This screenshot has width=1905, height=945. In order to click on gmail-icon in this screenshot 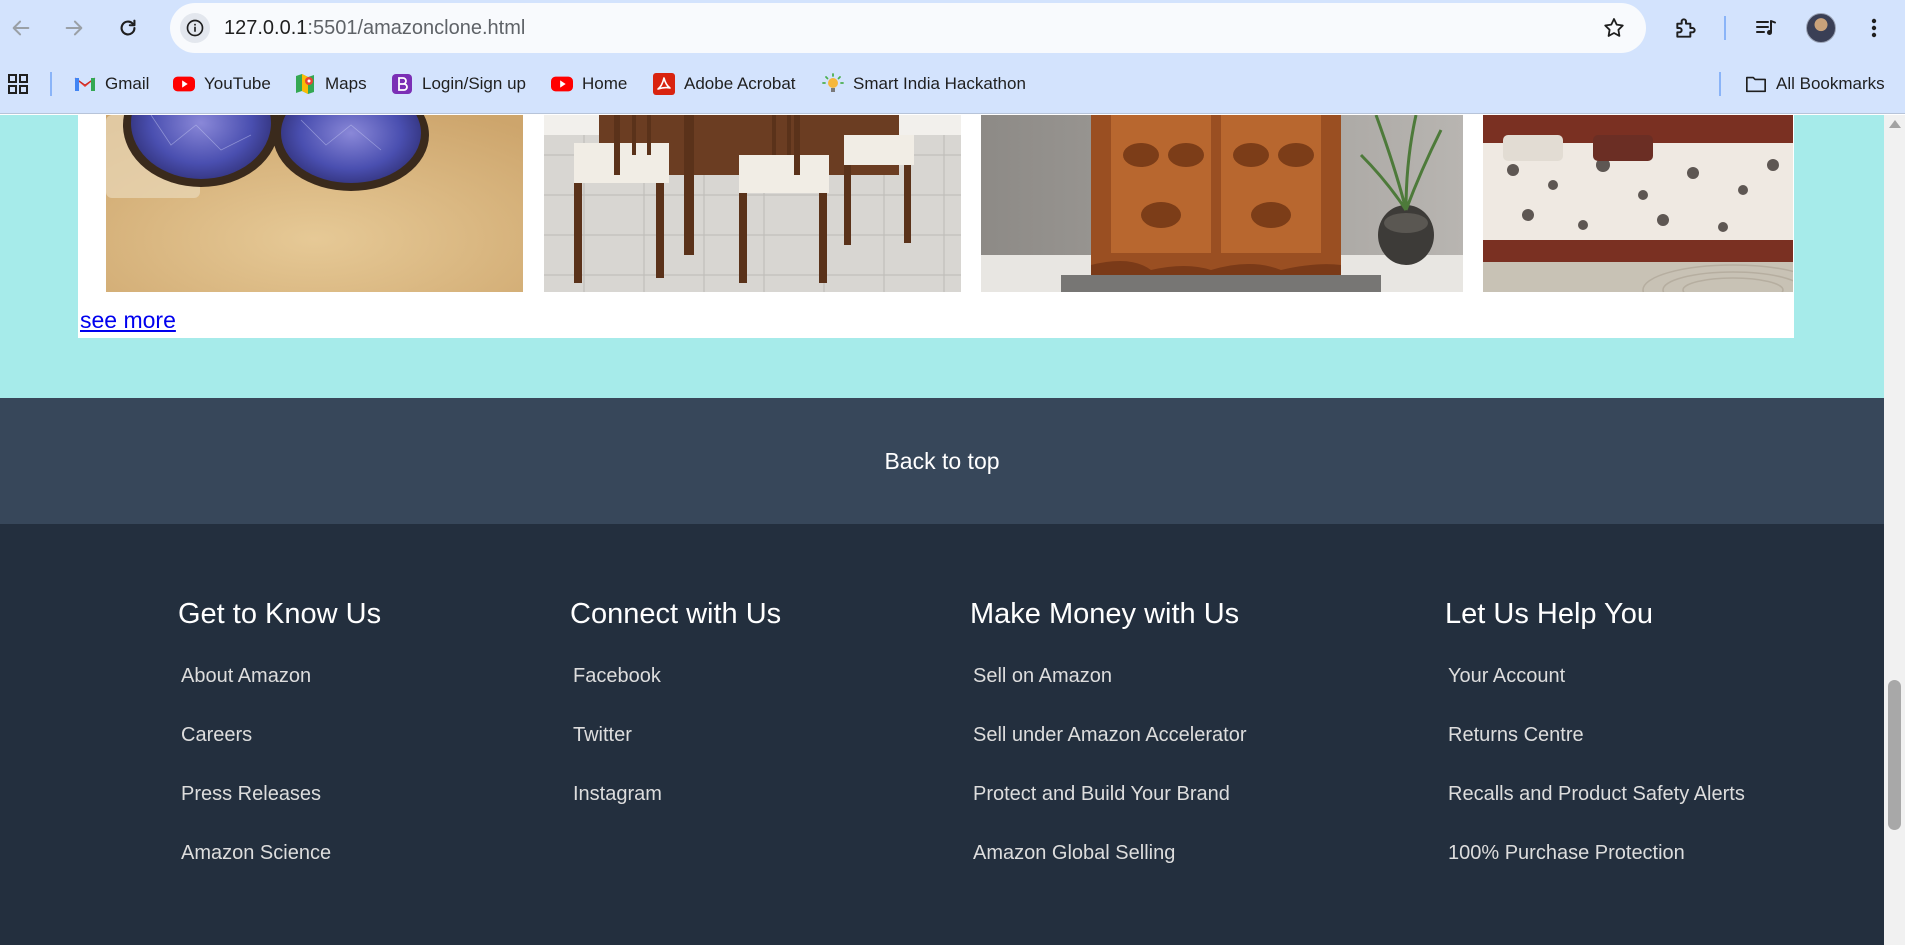, I will do `click(85, 84)`.